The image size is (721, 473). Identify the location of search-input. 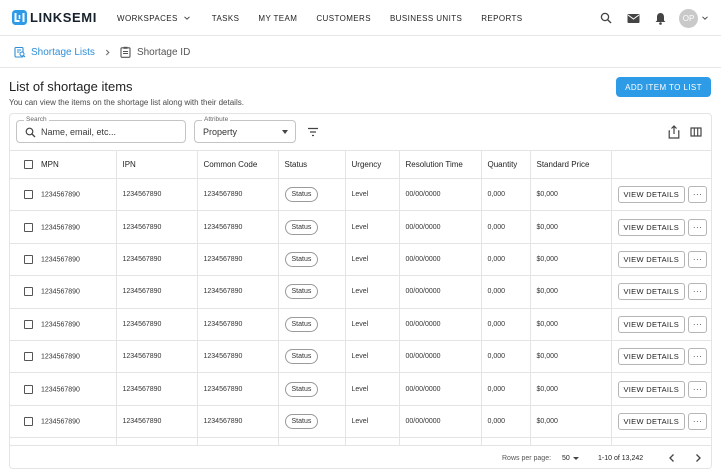
(111, 132).